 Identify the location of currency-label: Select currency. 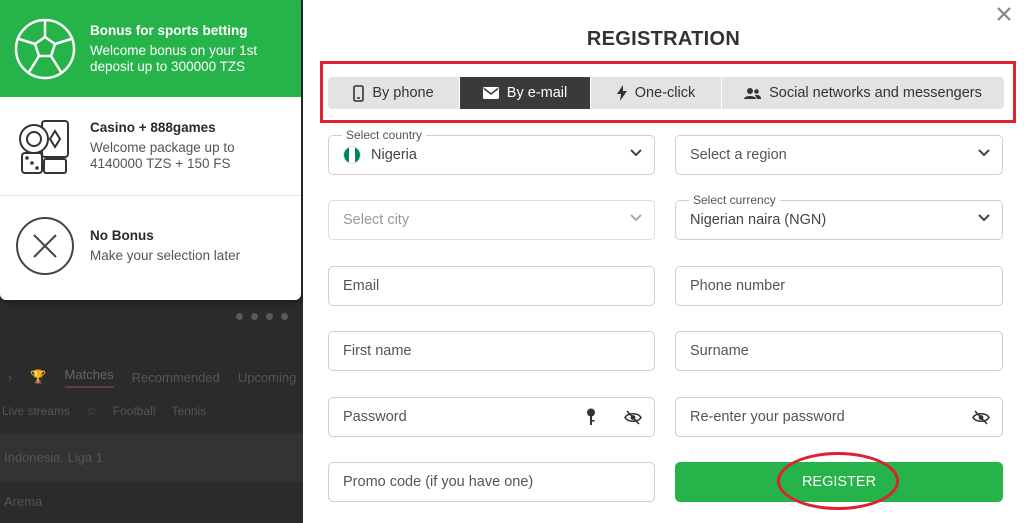
(734, 200).